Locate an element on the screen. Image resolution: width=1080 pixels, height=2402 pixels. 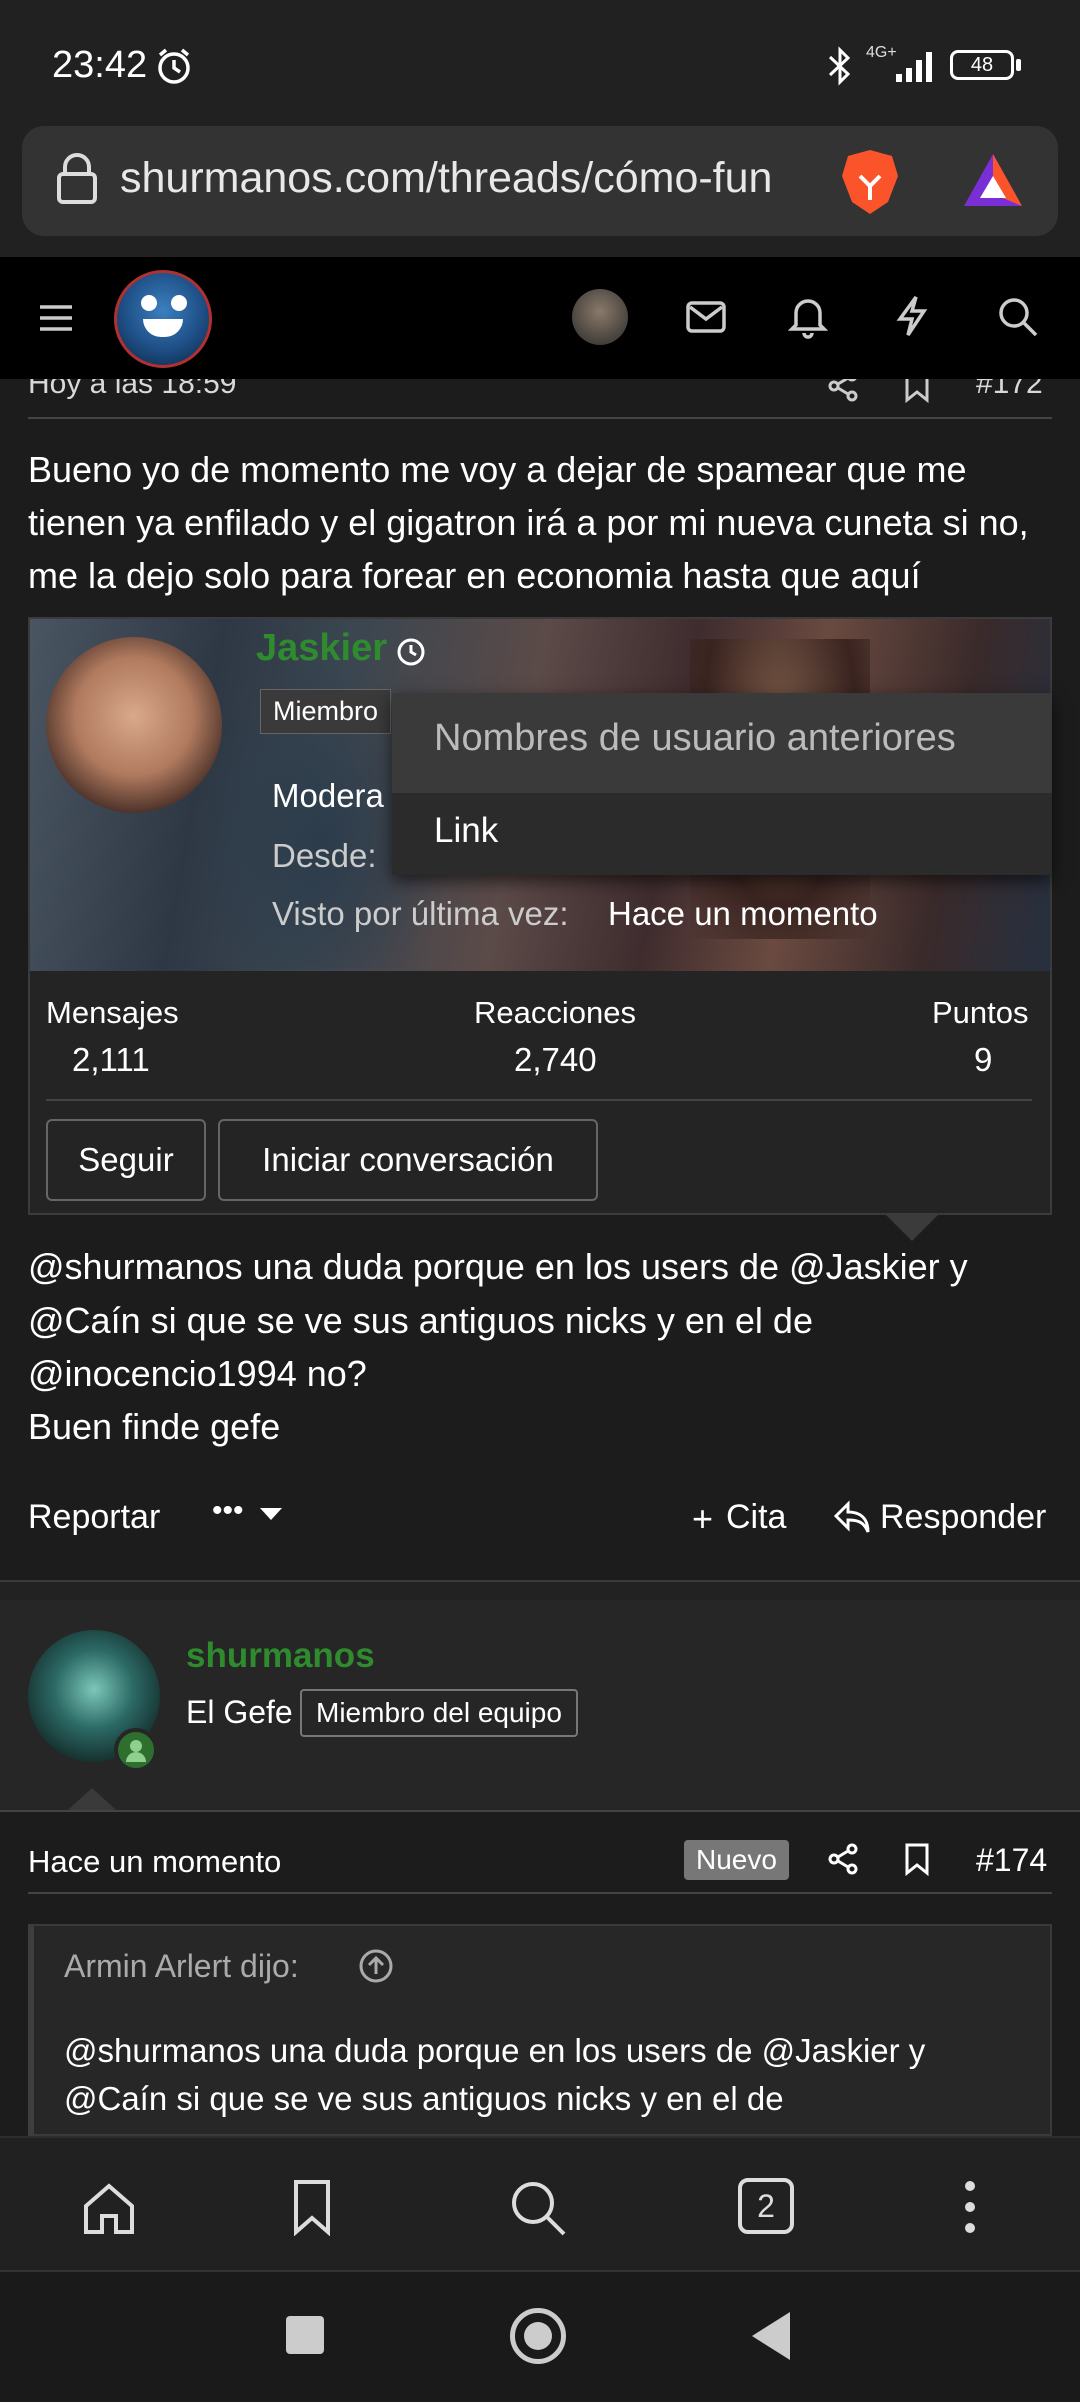
author-name: shurmanos is located at coordinates (280, 1656).